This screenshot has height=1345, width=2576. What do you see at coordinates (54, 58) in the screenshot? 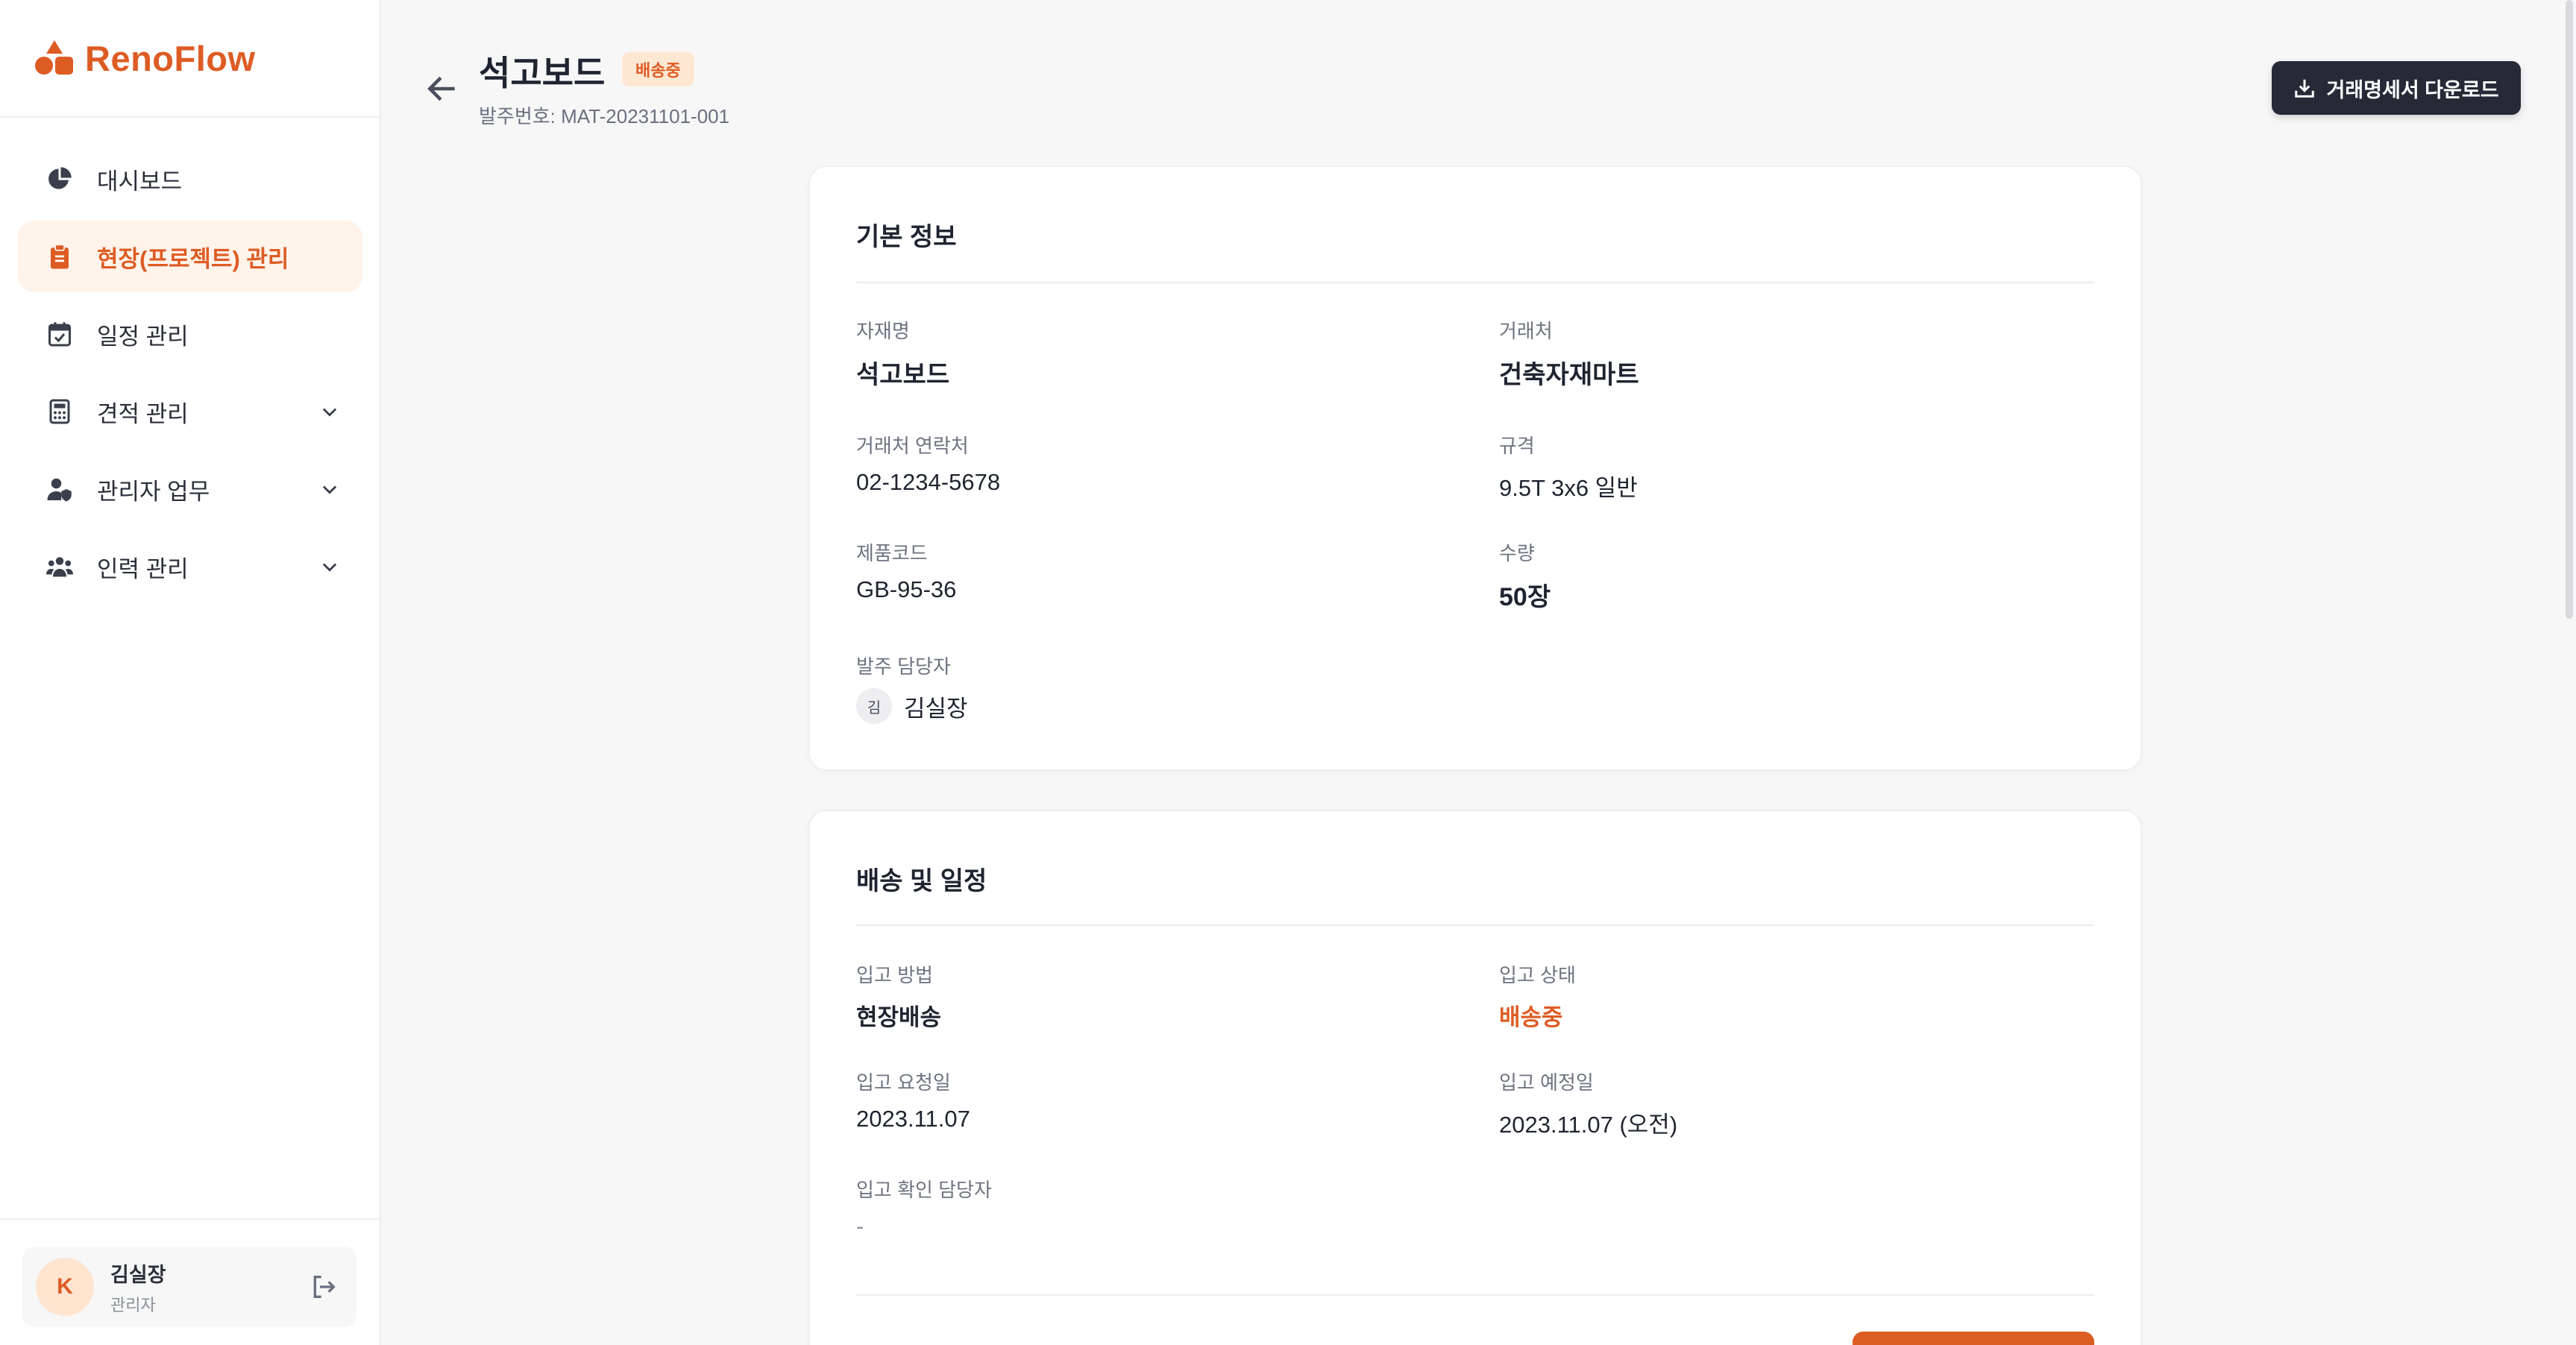
I see `logo-icon` at bounding box center [54, 58].